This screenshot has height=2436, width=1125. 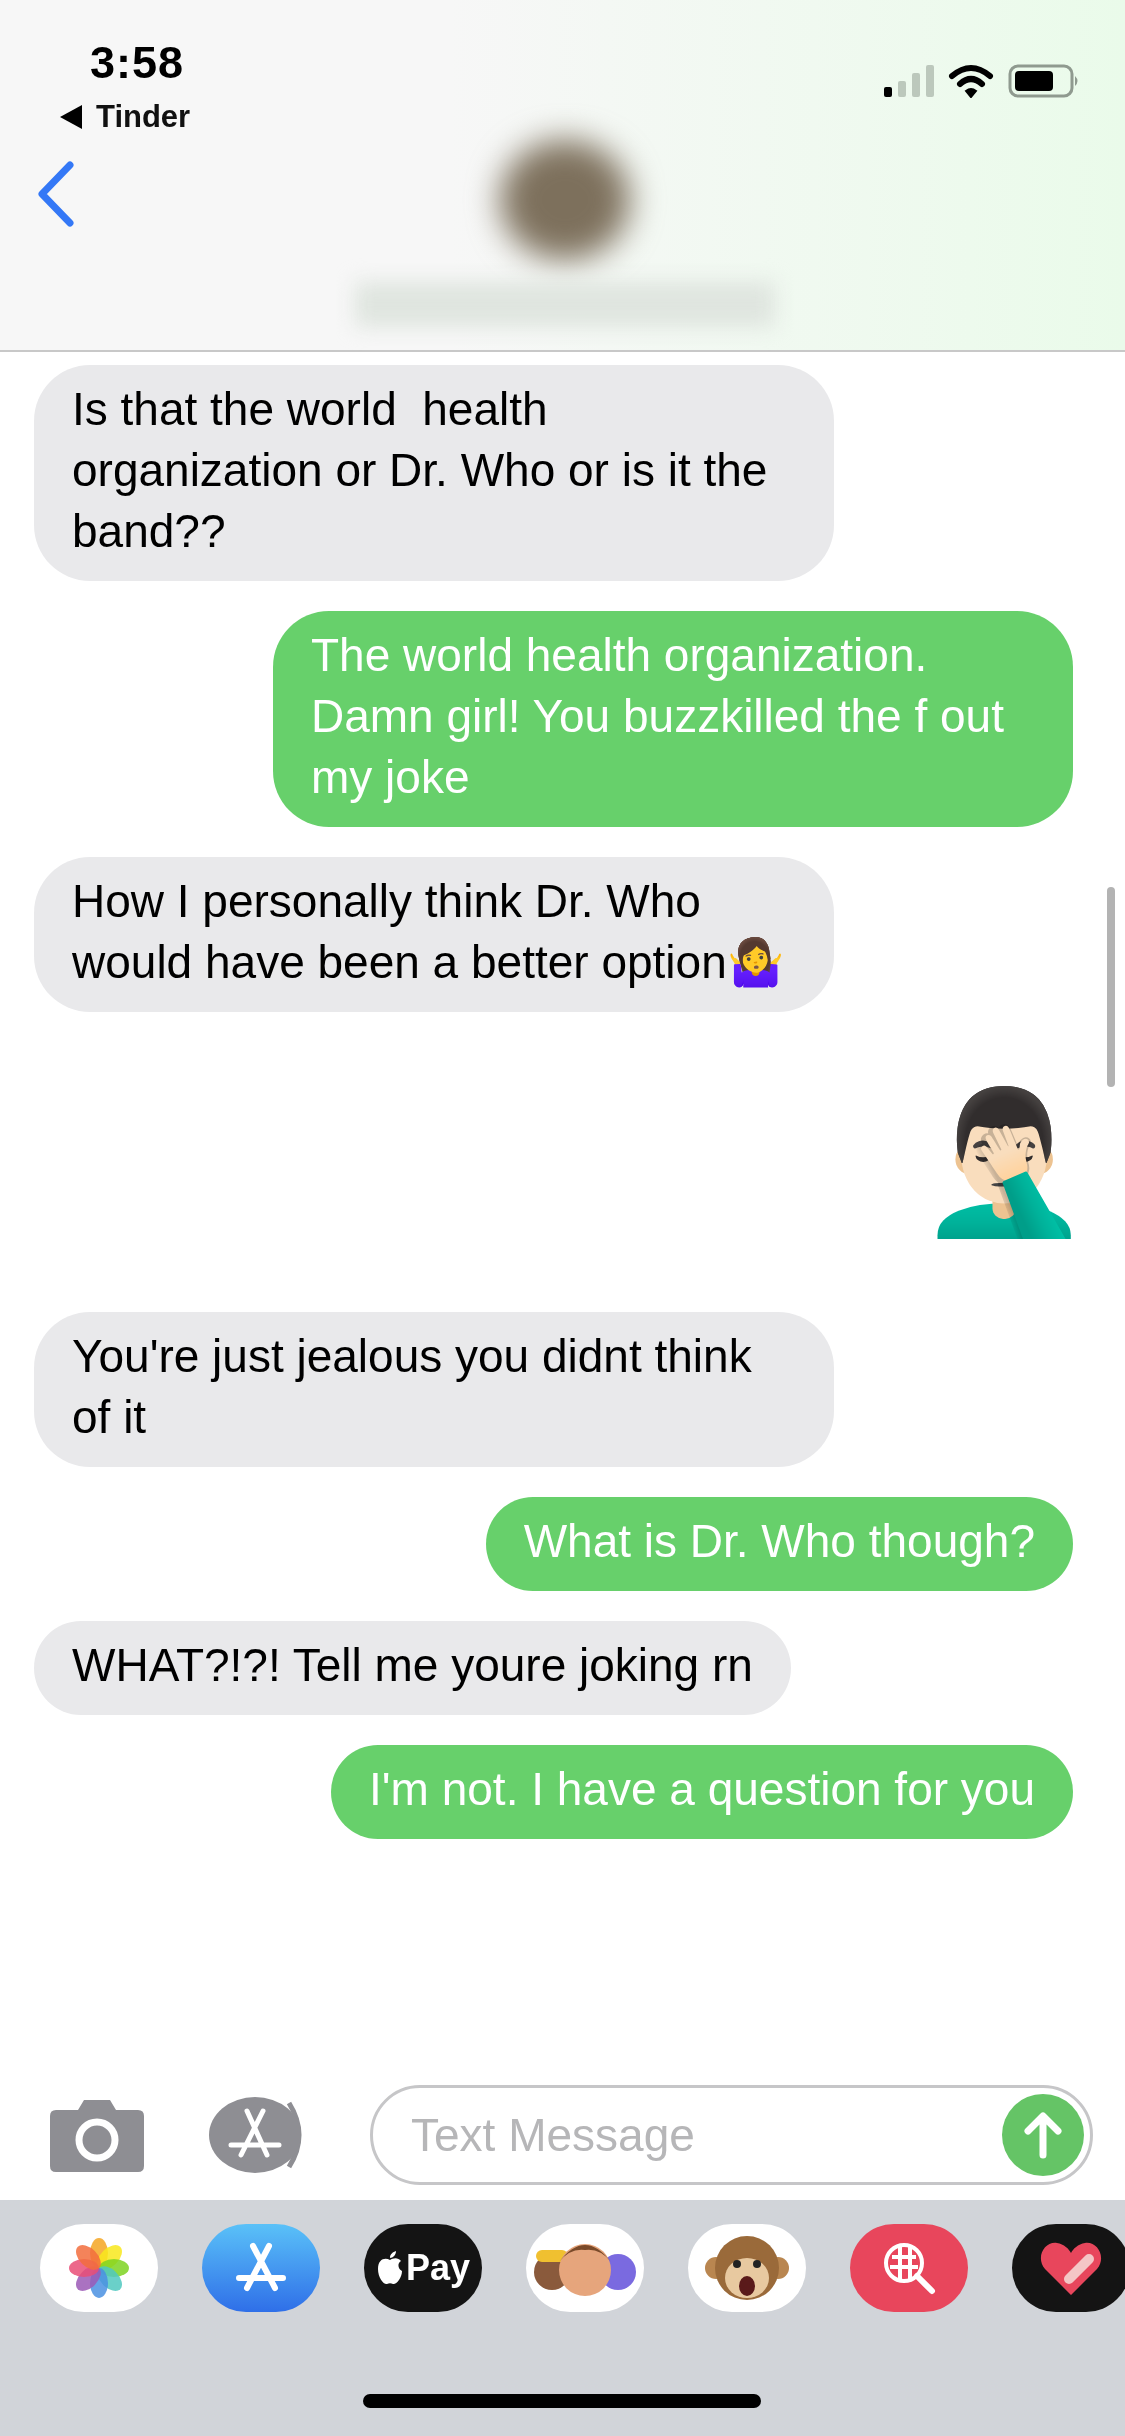 What do you see at coordinates (97, 2135) in the screenshot?
I see `camera-icon` at bounding box center [97, 2135].